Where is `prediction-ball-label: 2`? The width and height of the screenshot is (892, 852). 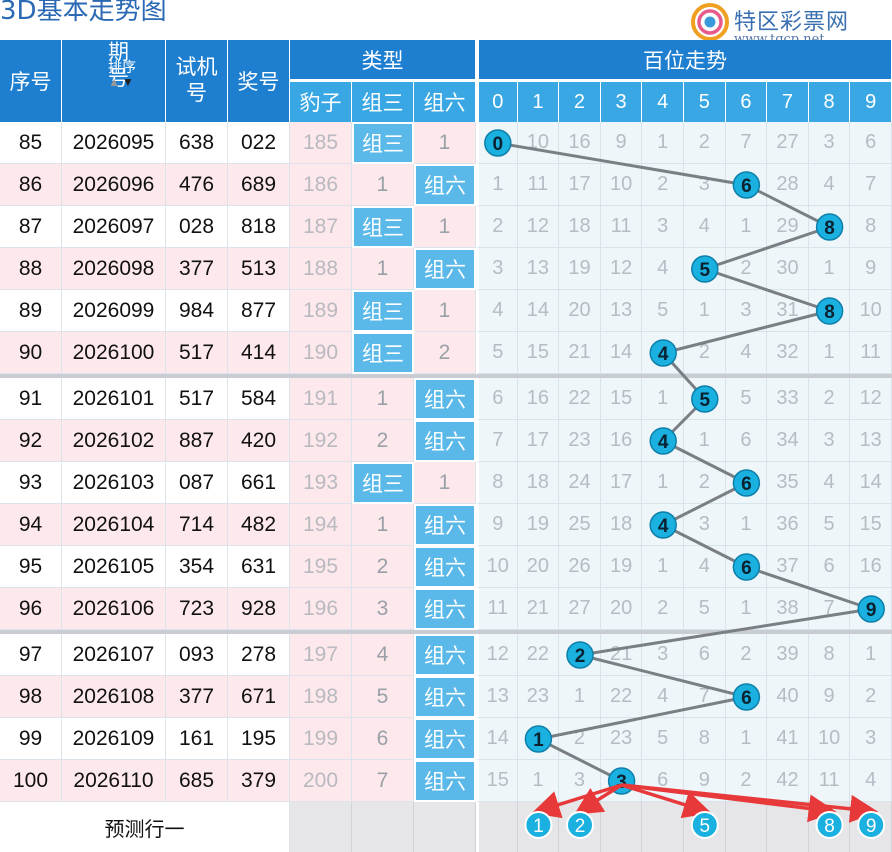 prediction-ball-label: 2 is located at coordinates (580, 826).